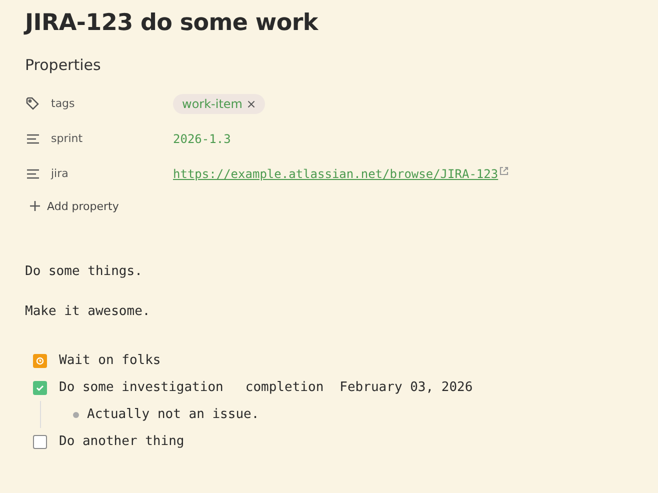 The height and width of the screenshot is (493, 658). What do you see at coordinates (35, 206) in the screenshot?
I see `plus-icon` at bounding box center [35, 206].